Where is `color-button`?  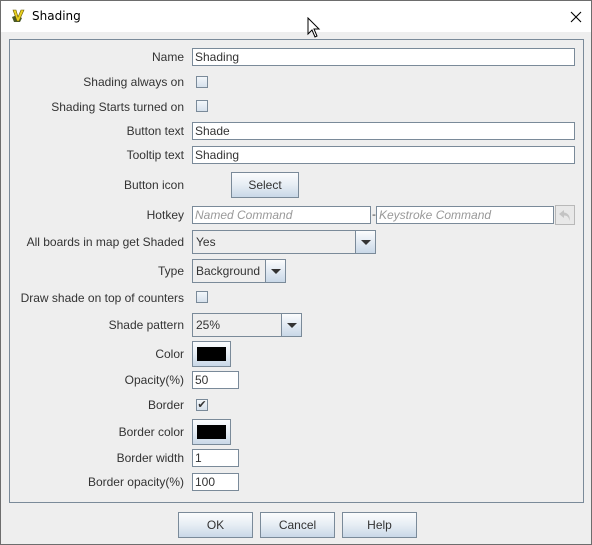
color-button is located at coordinates (211, 354).